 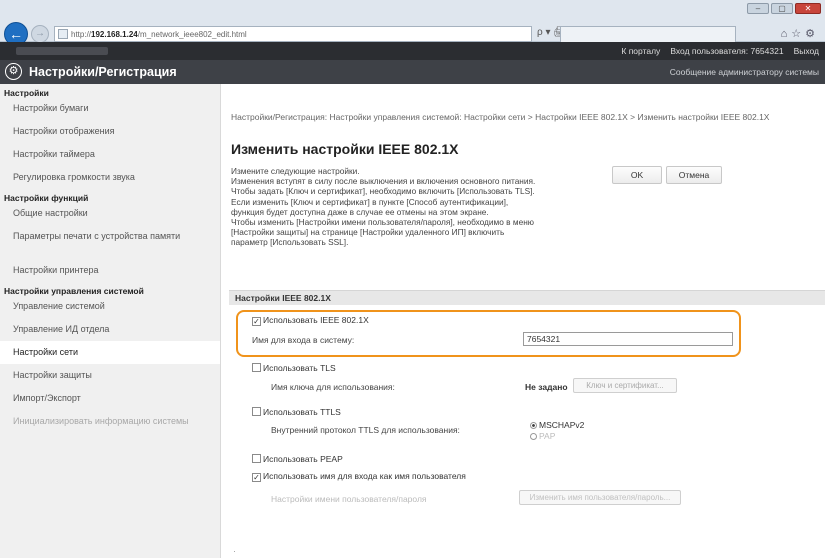 I want to click on header-title: Настройки/Регистрация, so click(x=103, y=72).